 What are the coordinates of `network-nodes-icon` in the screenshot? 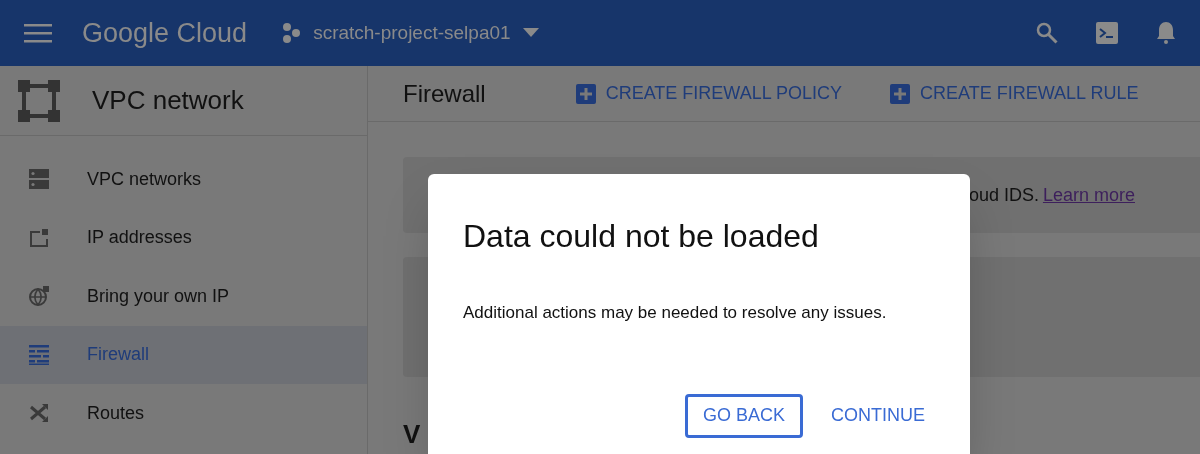 It's located at (39, 100).